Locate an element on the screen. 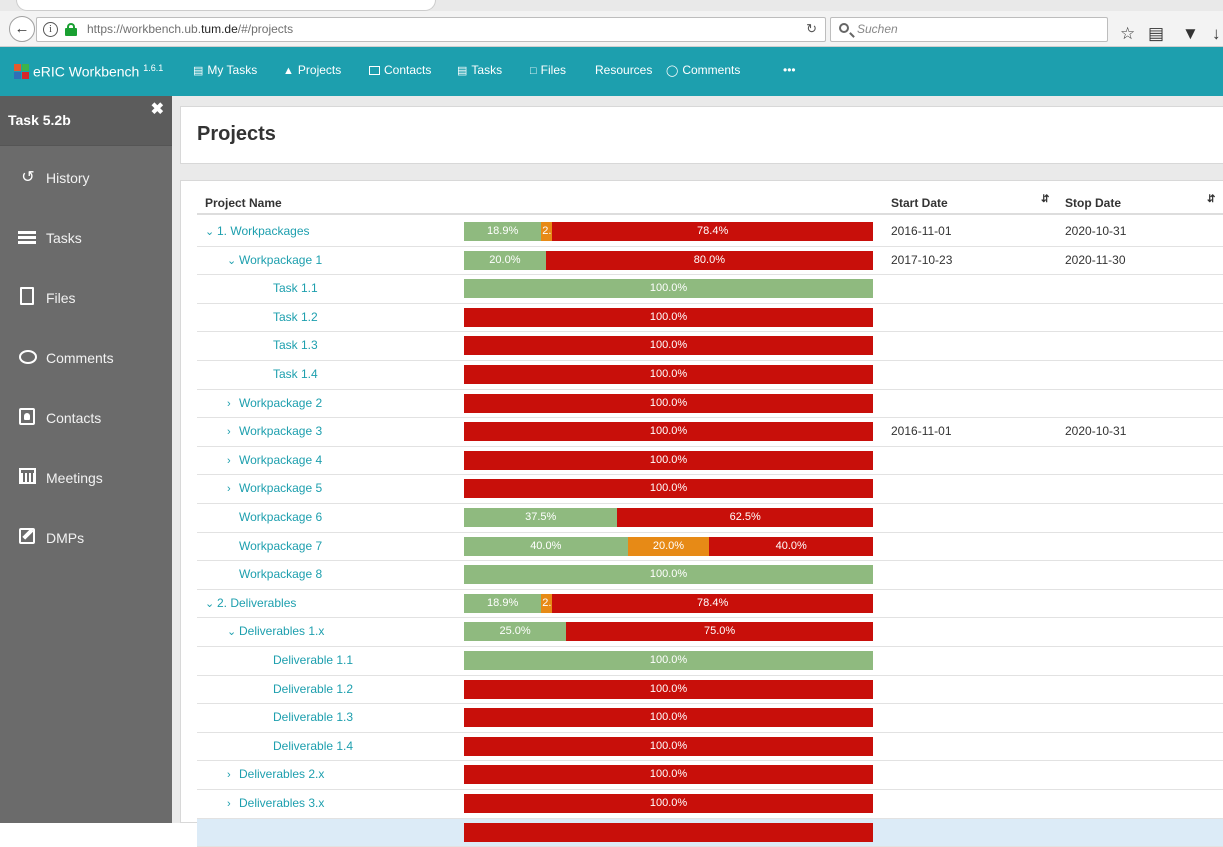  logo-icon is located at coordinates (22, 72).